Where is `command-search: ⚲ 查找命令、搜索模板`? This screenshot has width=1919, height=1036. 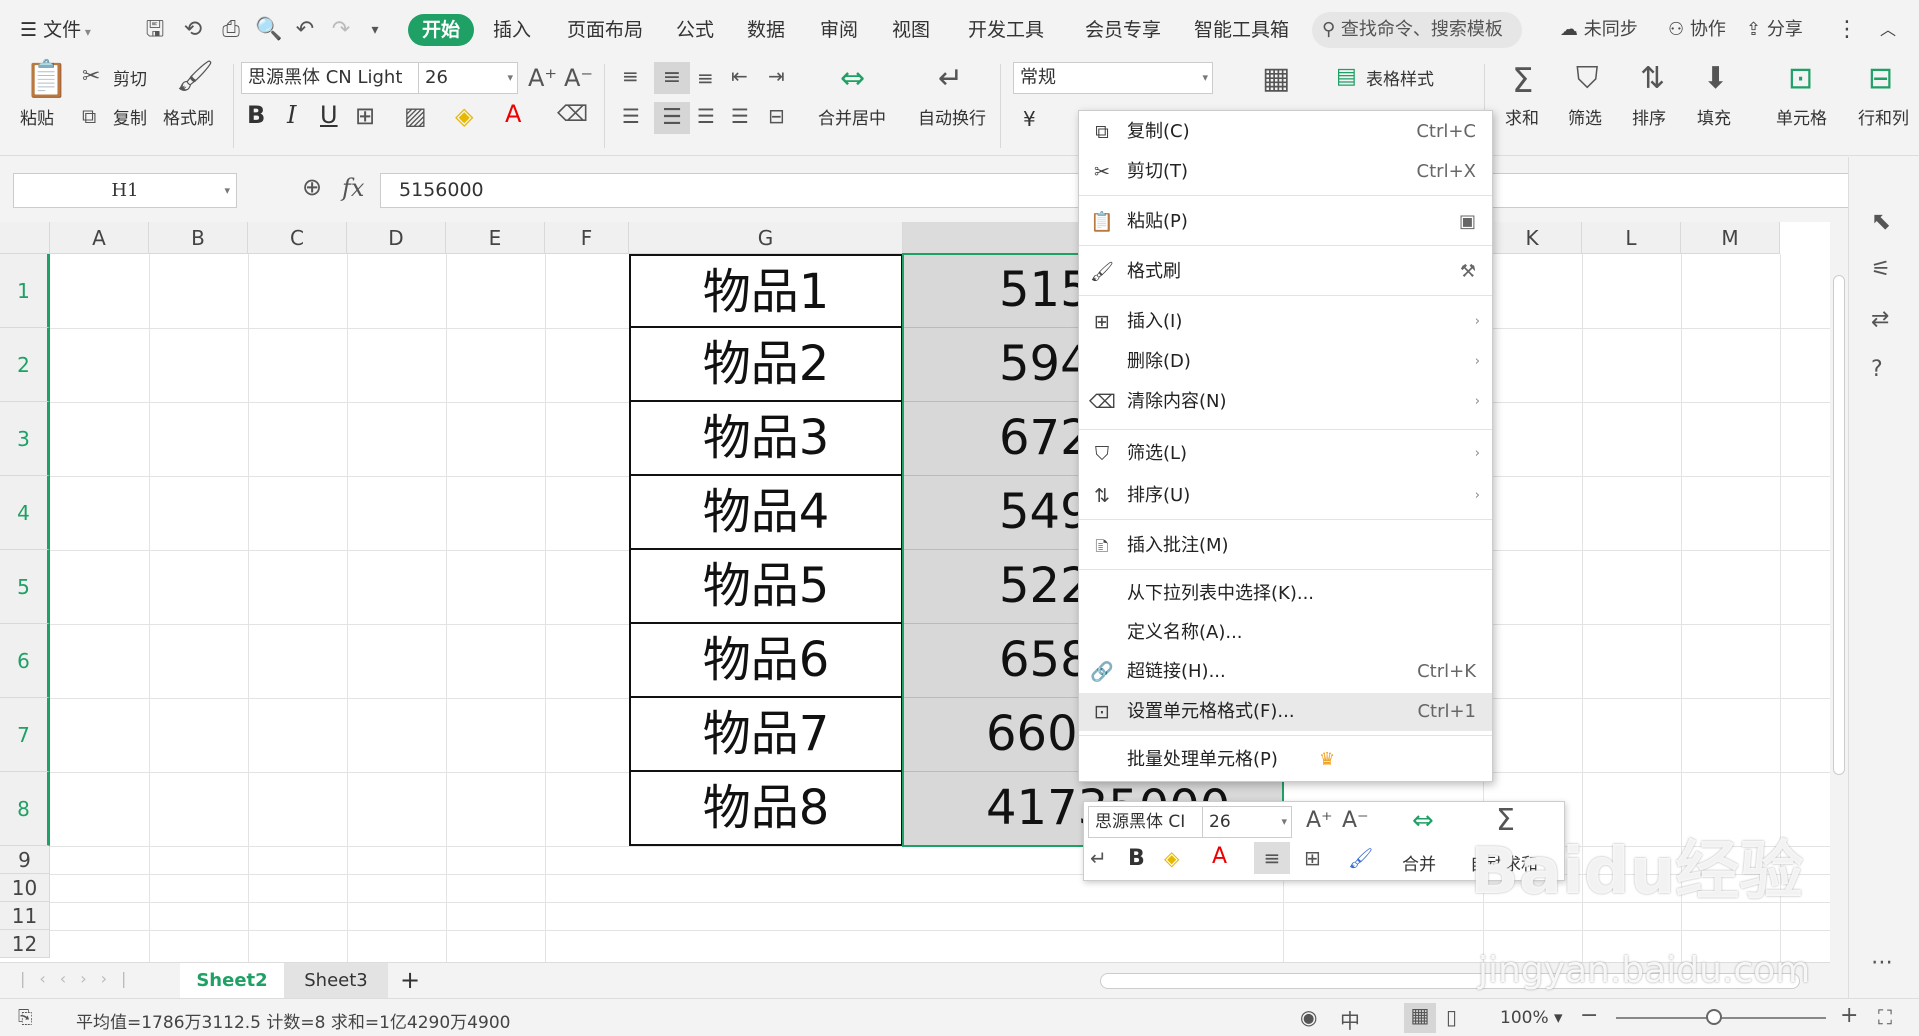 command-search: ⚲ 查找命令、搜索模板 is located at coordinates (1417, 30).